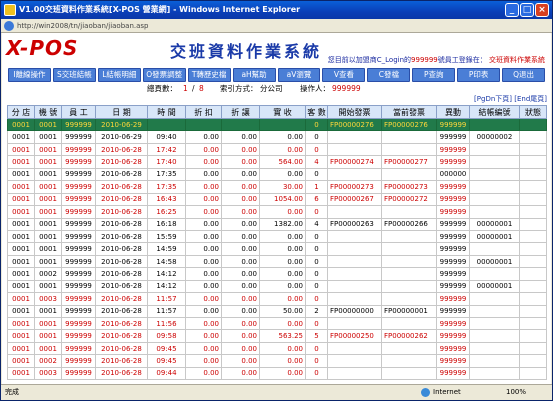 The width and height of the screenshot is (553, 401). What do you see at coordinates (494, 112) in the screenshot?
I see `col-settle-no: 結帳編號` at bounding box center [494, 112].